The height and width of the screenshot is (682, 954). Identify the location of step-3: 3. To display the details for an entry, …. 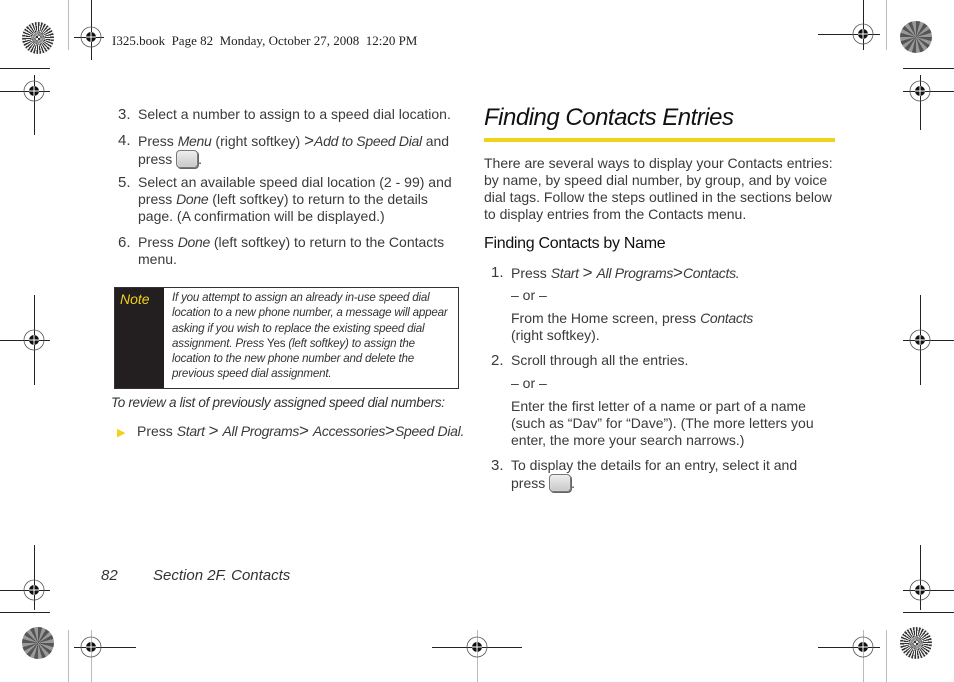
(663, 474).